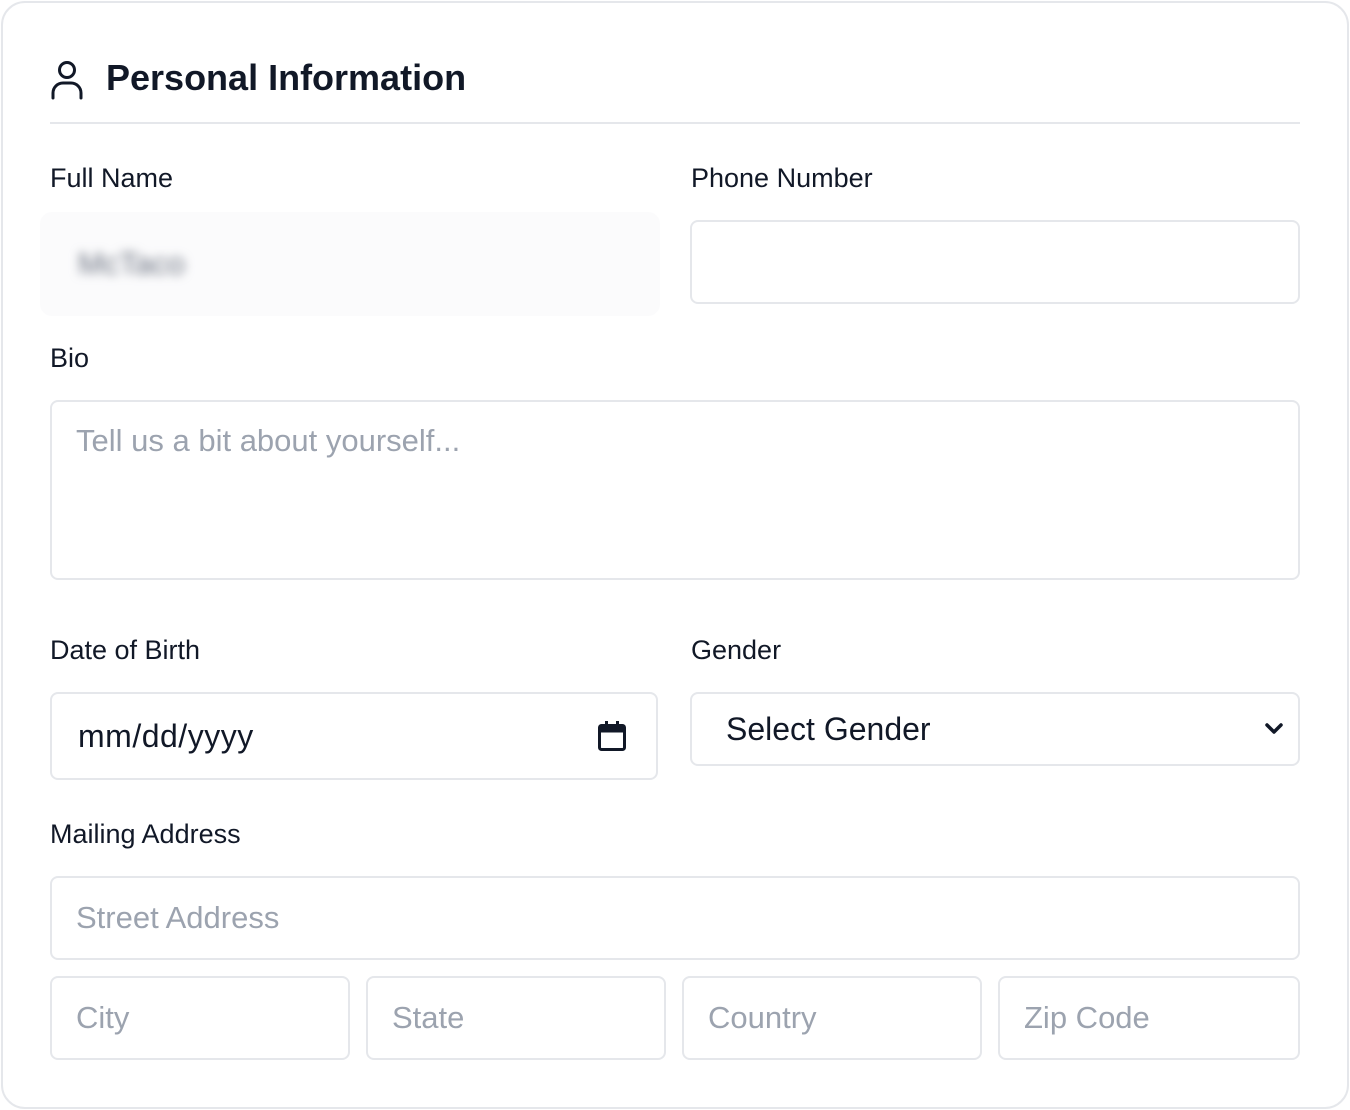 The width and height of the screenshot is (1350, 1110). What do you see at coordinates (125, 650) in the screenshot?
I see `date-of-birth-label: Date of Birth` at bounding box center [125, 650].